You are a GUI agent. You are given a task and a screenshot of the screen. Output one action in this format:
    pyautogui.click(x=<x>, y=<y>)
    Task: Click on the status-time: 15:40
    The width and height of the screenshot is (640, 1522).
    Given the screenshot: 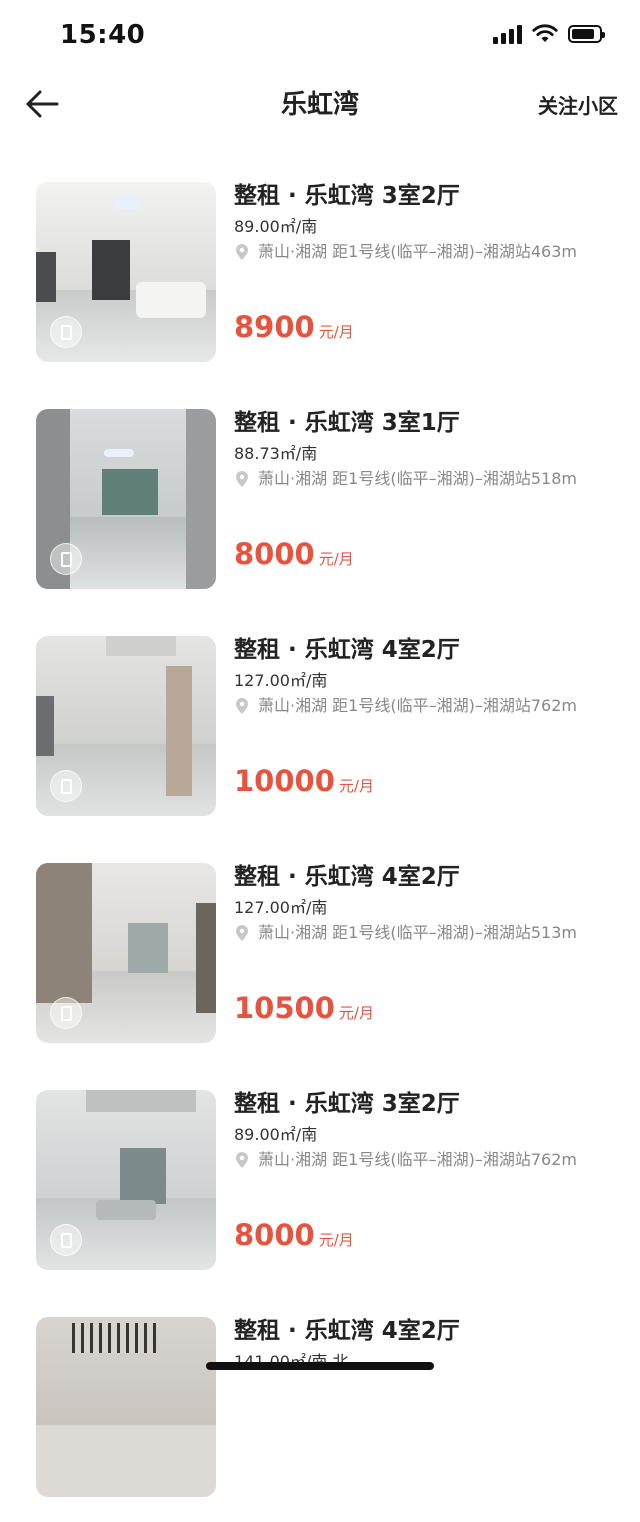 What is the action you would take?
    pyautogui.click(x=103, y=35)
    